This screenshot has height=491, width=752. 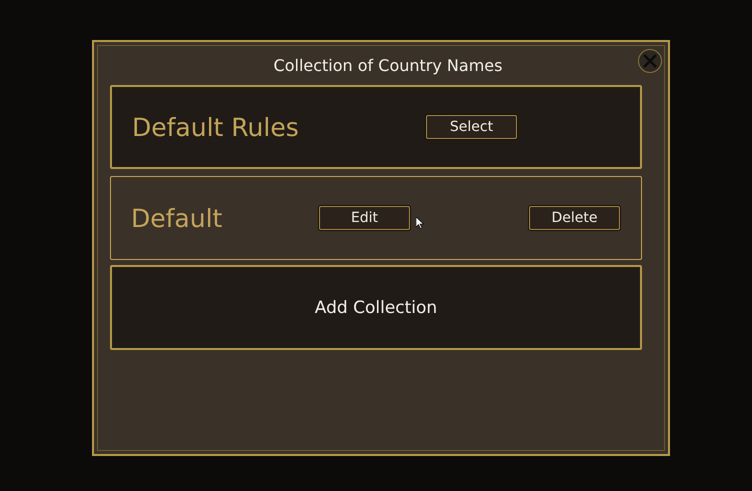 What do you see at coordinates (376, 307) in the screenshot?
I see `add-collection-button: Add Collection` at bounding box center [376, 307].